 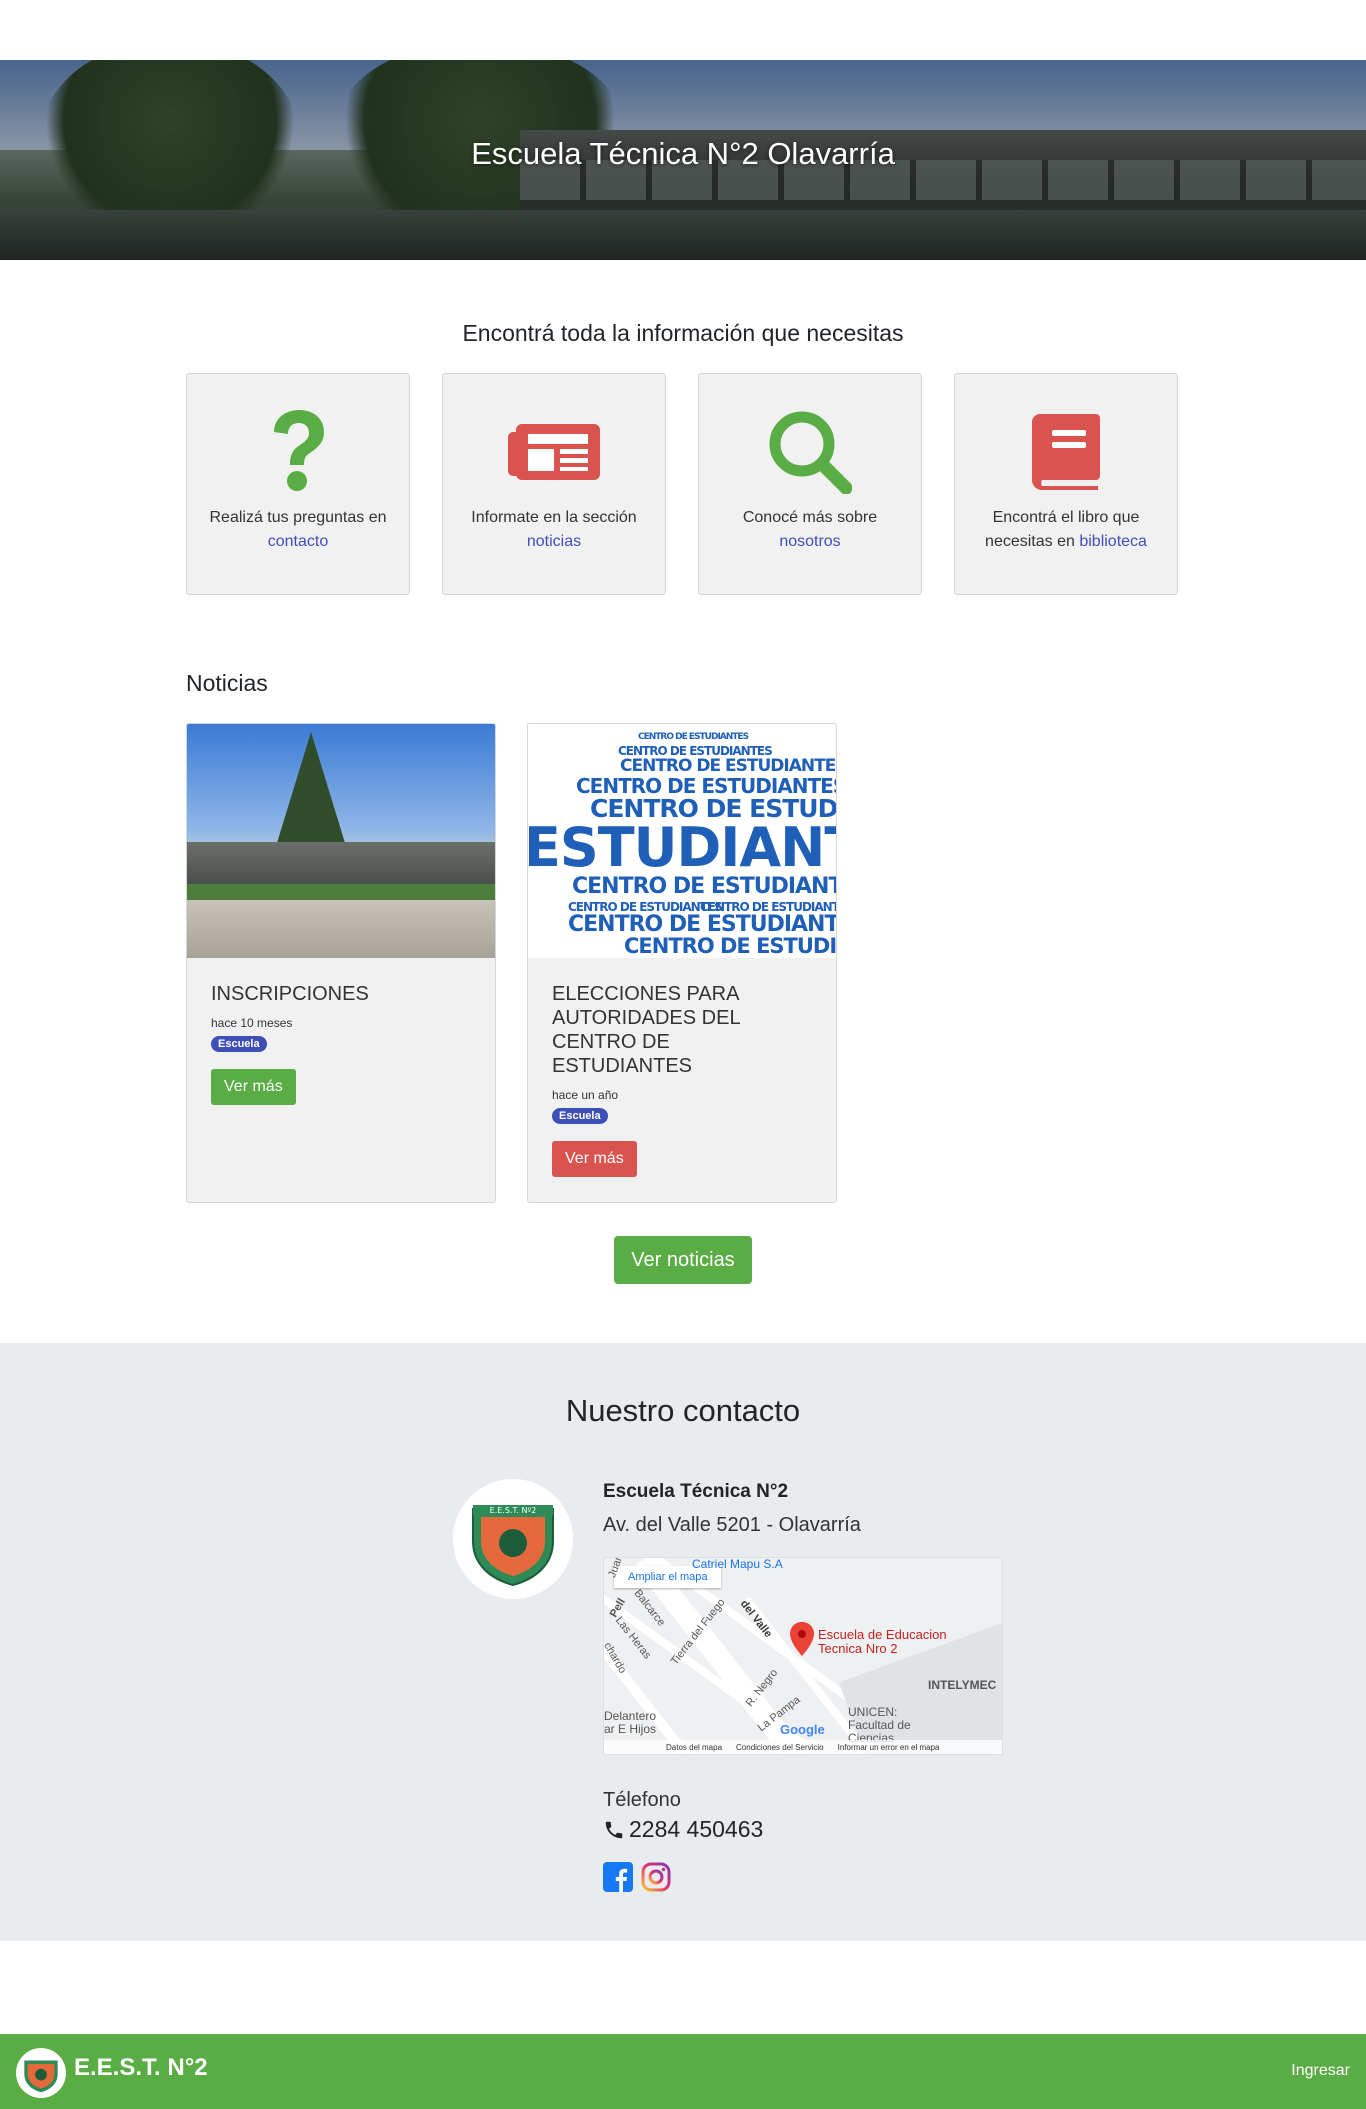 What do you see at coordinates (802, 1639) in the screenshot?
I see `location-pin-icon` at bounding box center [802, 1639].